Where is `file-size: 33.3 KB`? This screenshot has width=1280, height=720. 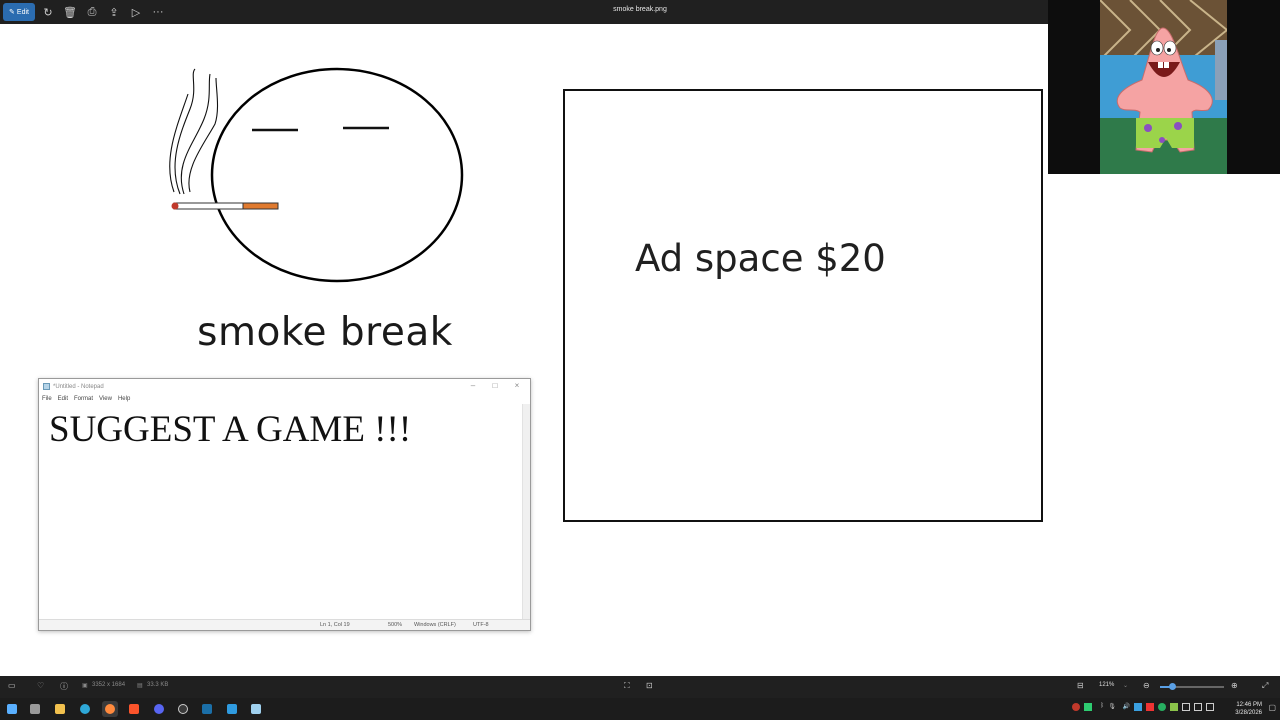
file-size: 33.3 KB is located at coordinates (158, 685).